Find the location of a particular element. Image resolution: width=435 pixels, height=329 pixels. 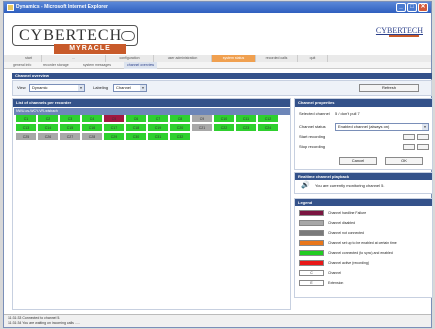

channel-cell: C26 is located at coordinates (48, 137).